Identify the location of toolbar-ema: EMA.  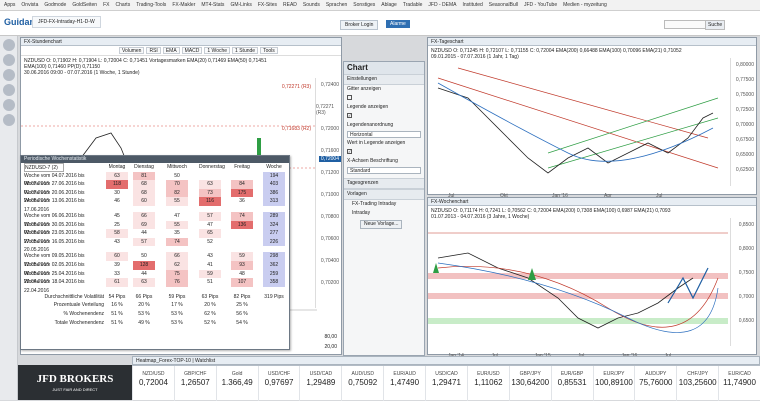
(171, 50).